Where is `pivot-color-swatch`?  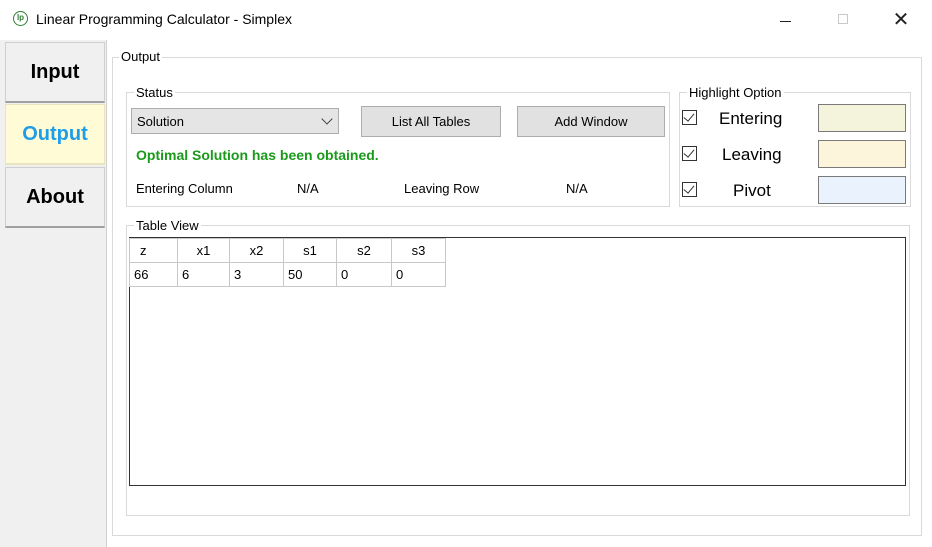 pivot-color-swatch is located at coordinates (862, 190).